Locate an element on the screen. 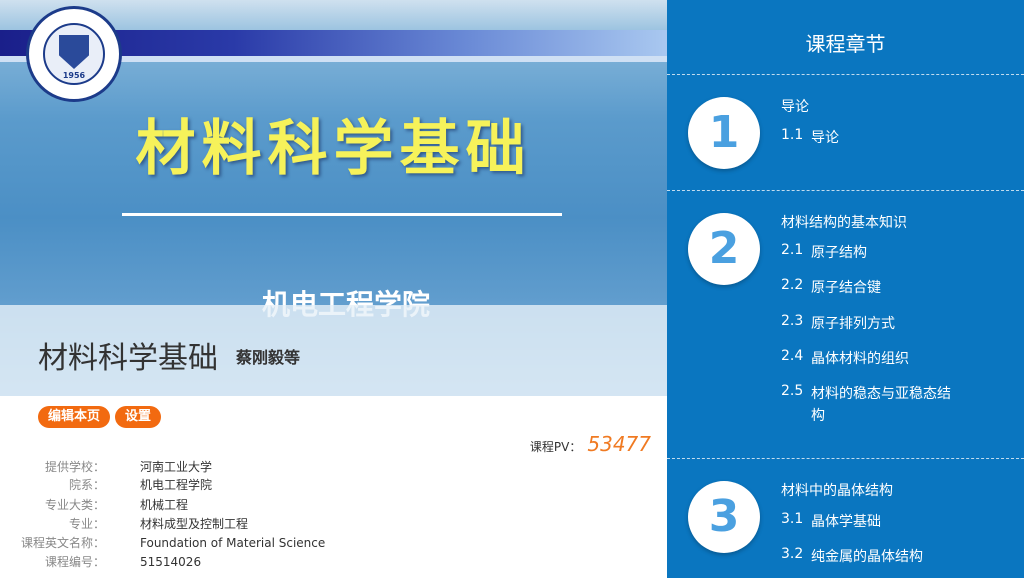 The image size is (1024, 578). chapter-item-label: 材料的稳态与亚稳态结构 is located at coordinates (881, 405).